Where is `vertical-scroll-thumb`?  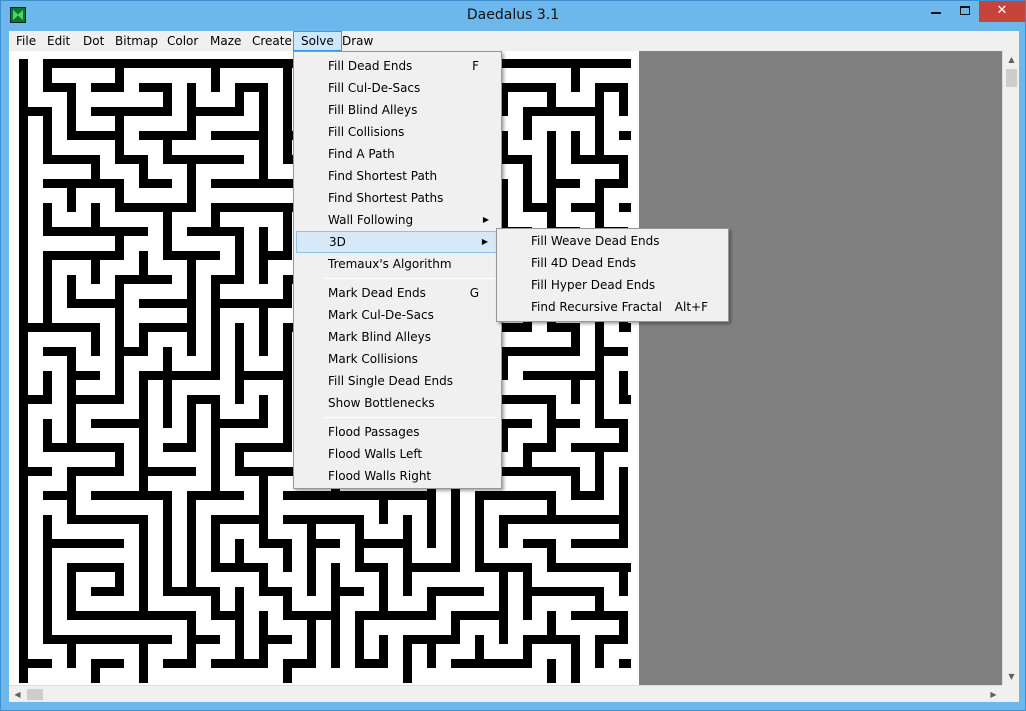
vertical-scroll-thumb is located at coordinates (1011, 78).